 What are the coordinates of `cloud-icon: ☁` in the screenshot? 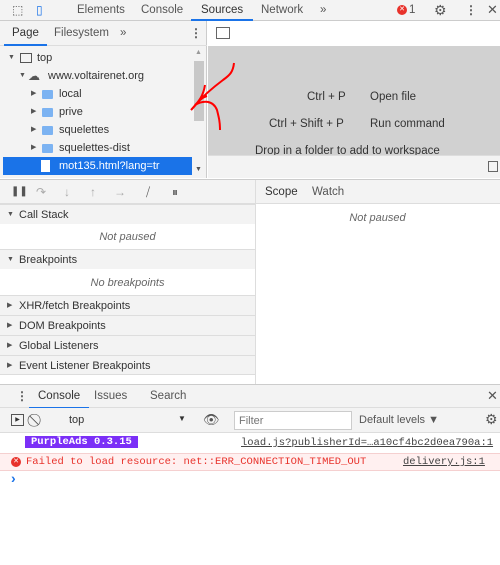 It's located at (34, 76).